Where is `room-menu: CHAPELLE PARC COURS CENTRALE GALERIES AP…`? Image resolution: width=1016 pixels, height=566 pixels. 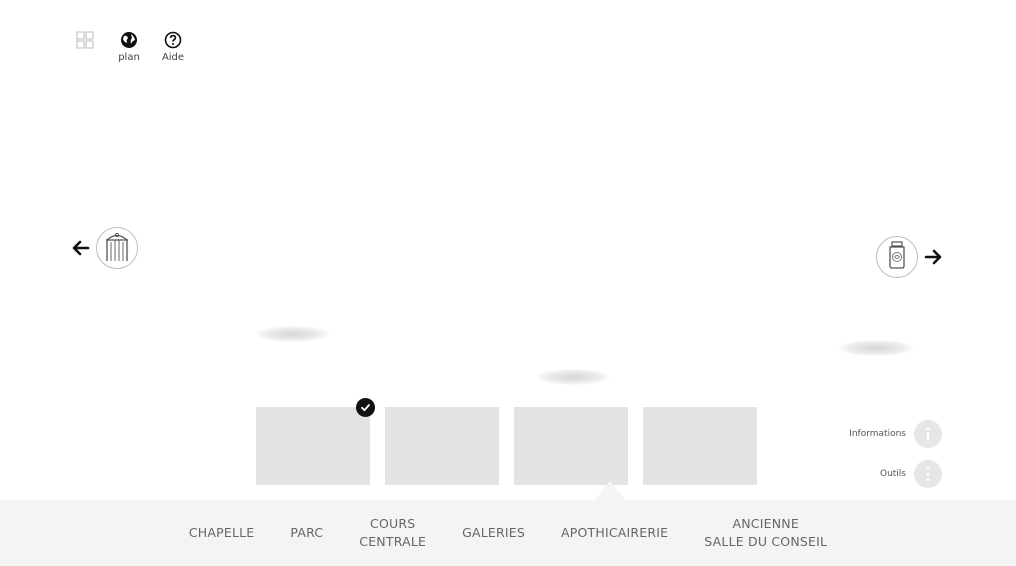 room-menu: CHAPELLE PARC COURS CENTRALE GALERIES AP… is located at coordinates (508, 533).